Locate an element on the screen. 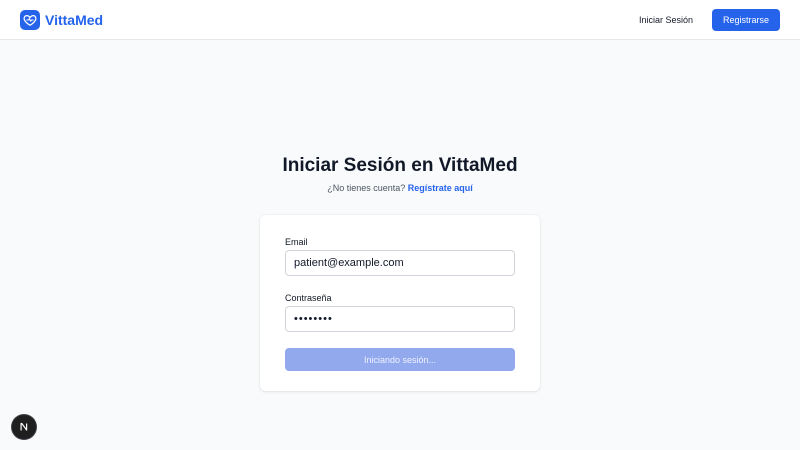 This screenshot has height=450, width=800. nextjs-icon is located at coordinates (24, 426).